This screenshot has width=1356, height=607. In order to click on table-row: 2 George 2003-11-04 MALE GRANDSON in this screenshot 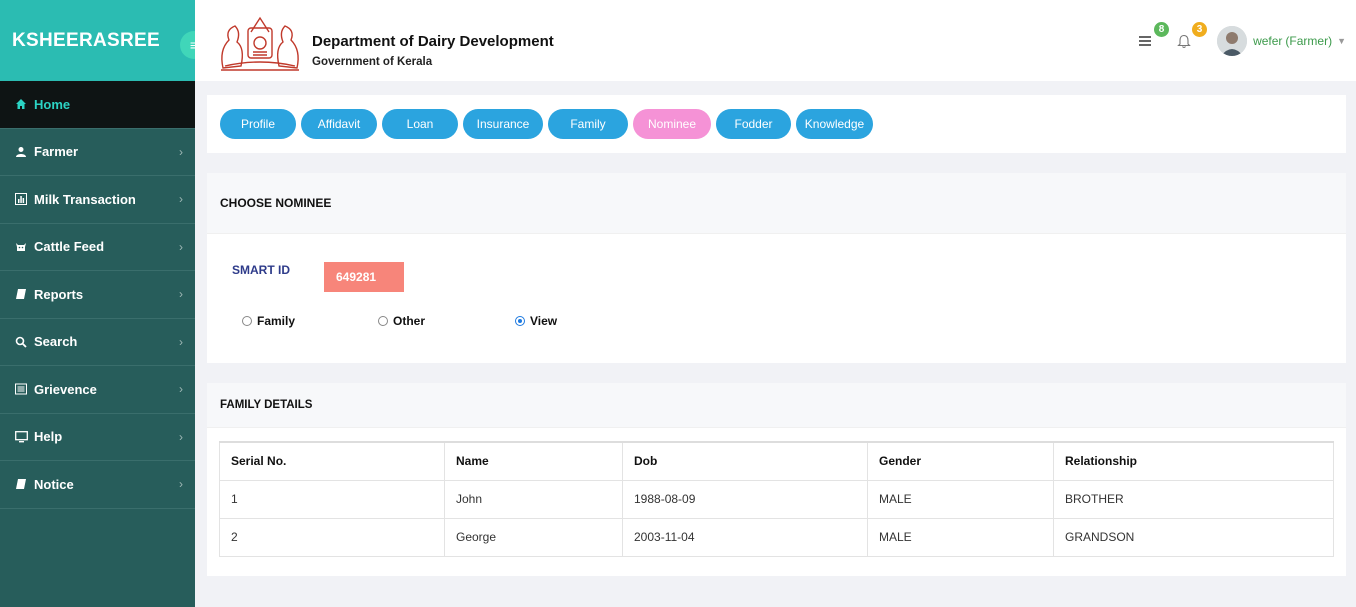, I will do `click(776, 537)`.